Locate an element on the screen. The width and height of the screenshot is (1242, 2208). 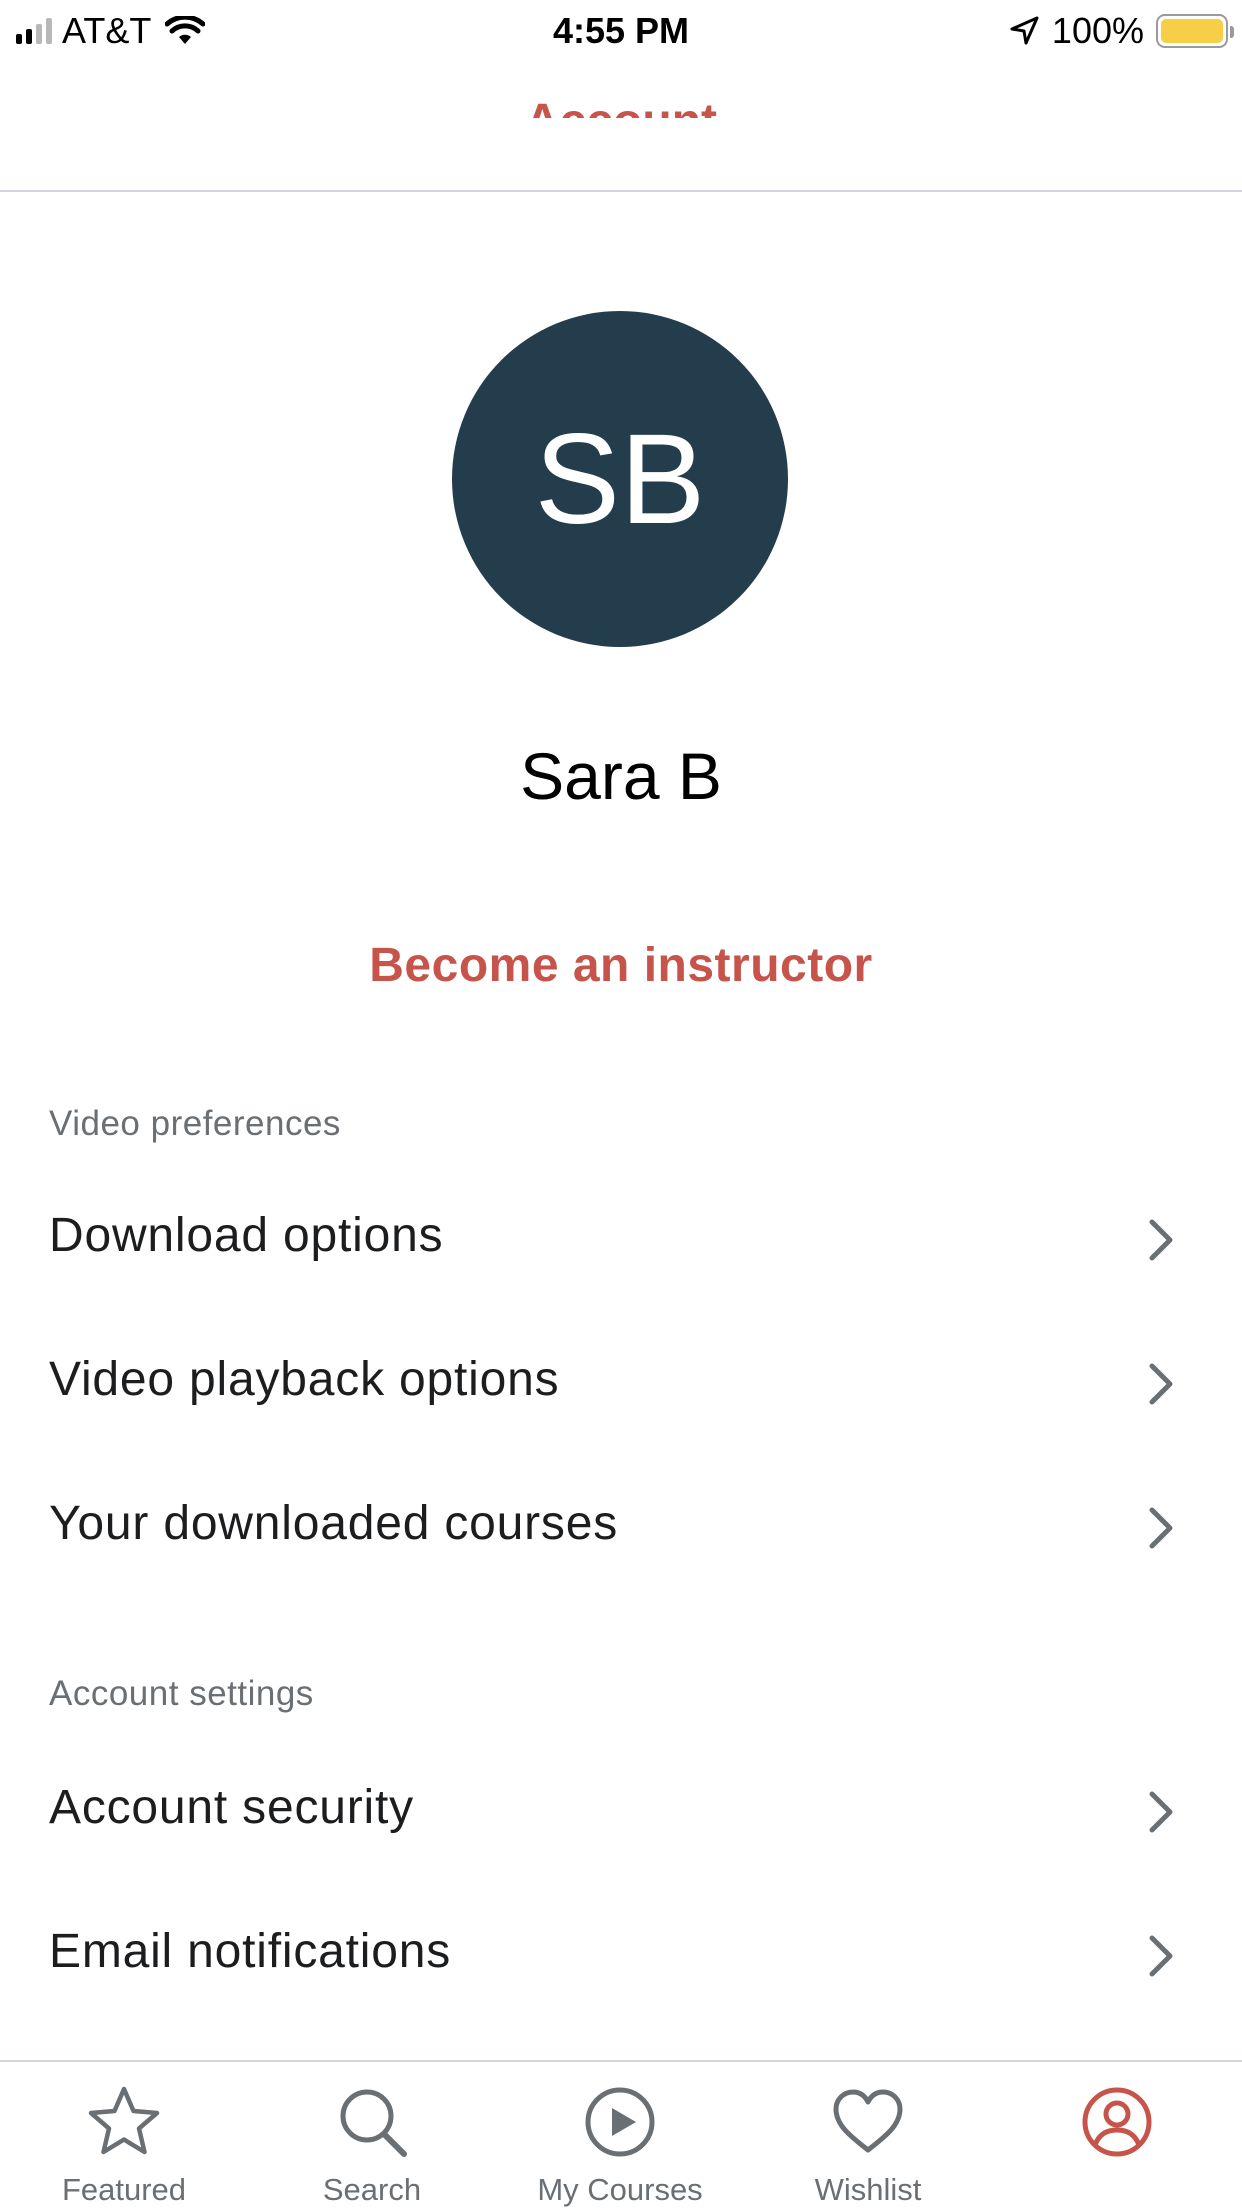
tab-featured: Featured is located at coordinates (124, 2135).